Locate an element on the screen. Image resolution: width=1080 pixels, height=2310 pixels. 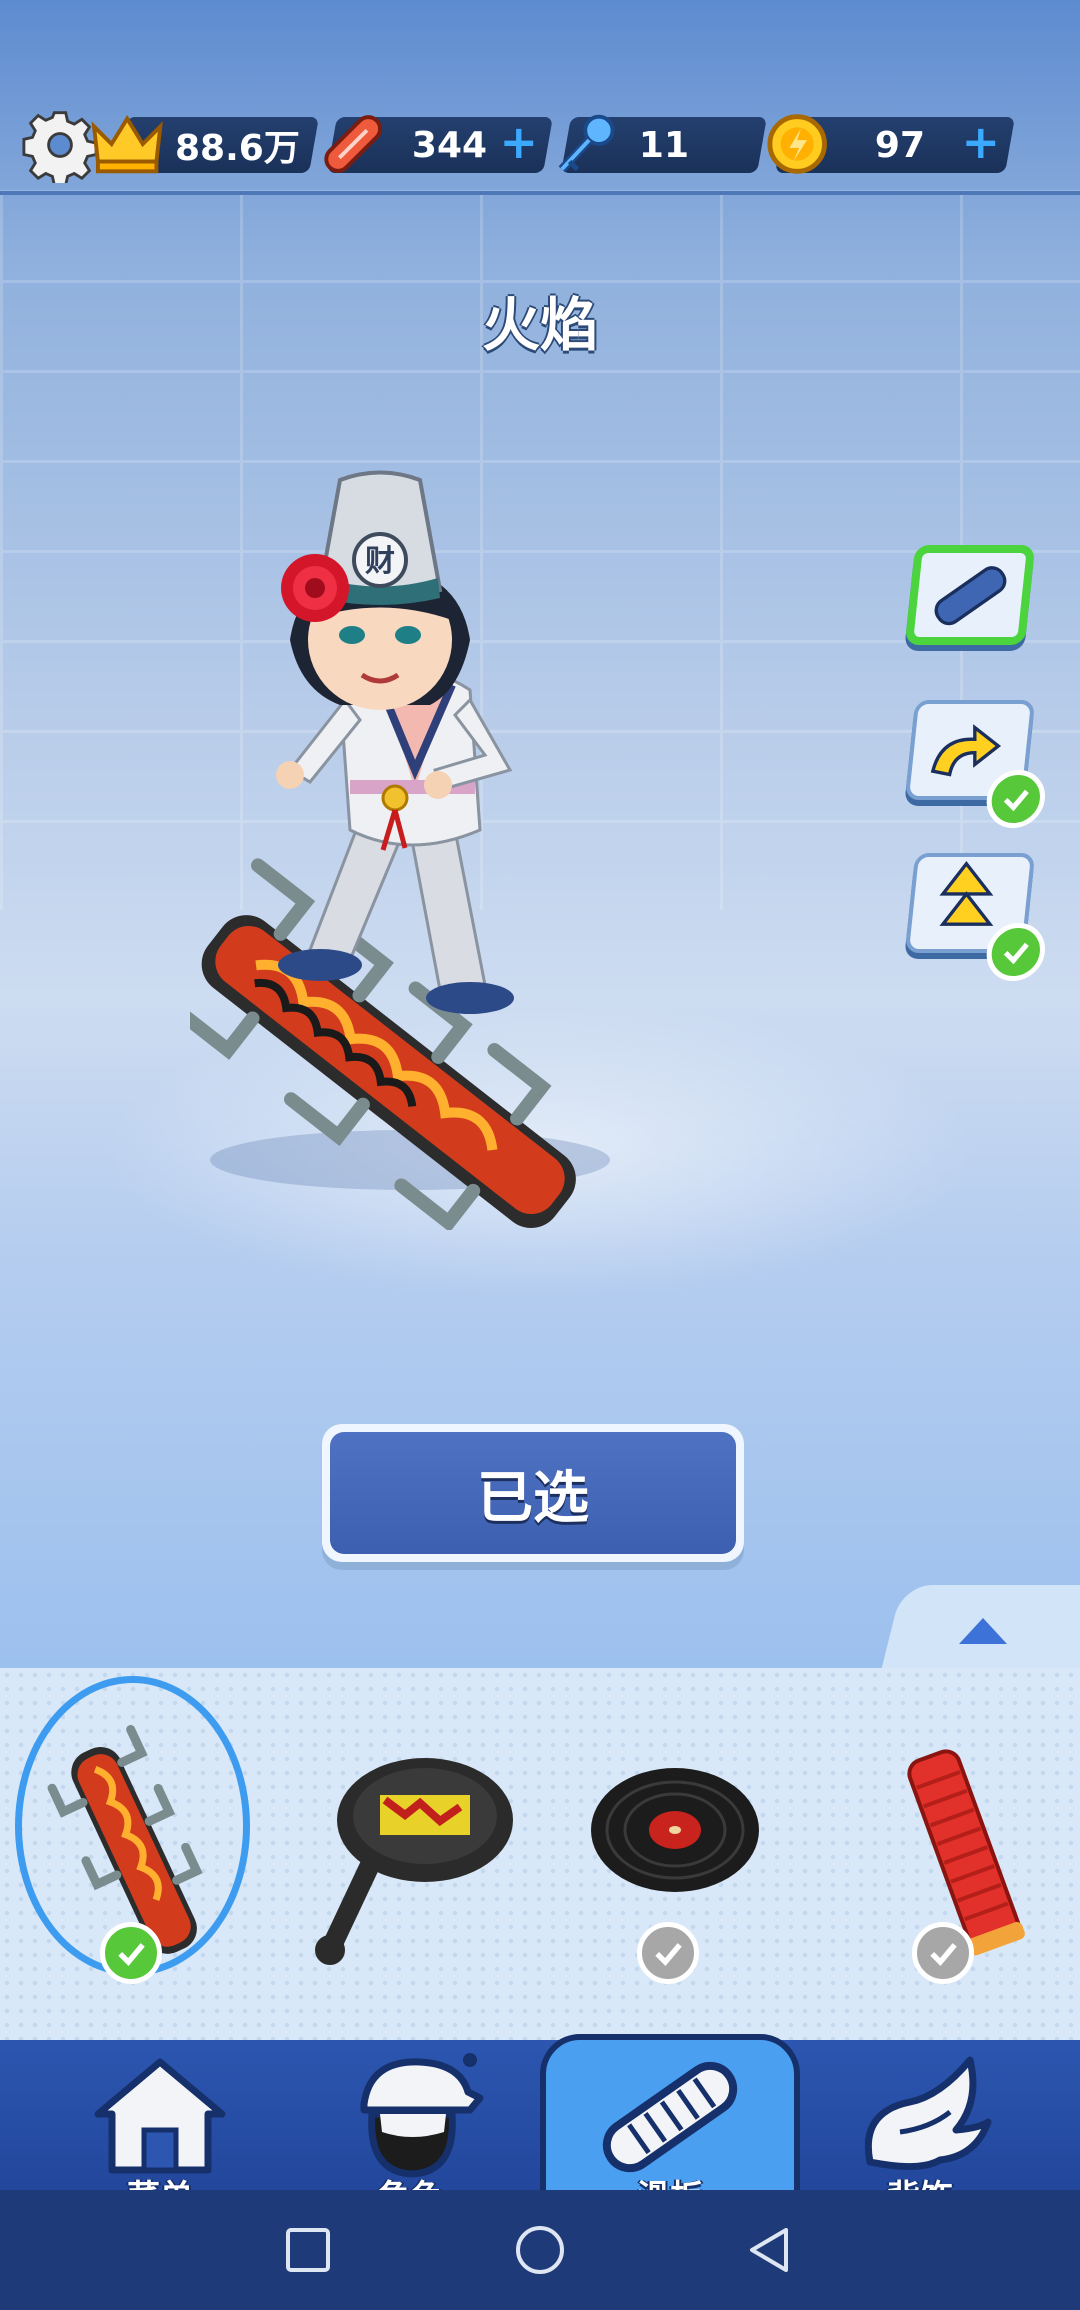
item-vinyl-record-board is located at coordinates (690, 1850).